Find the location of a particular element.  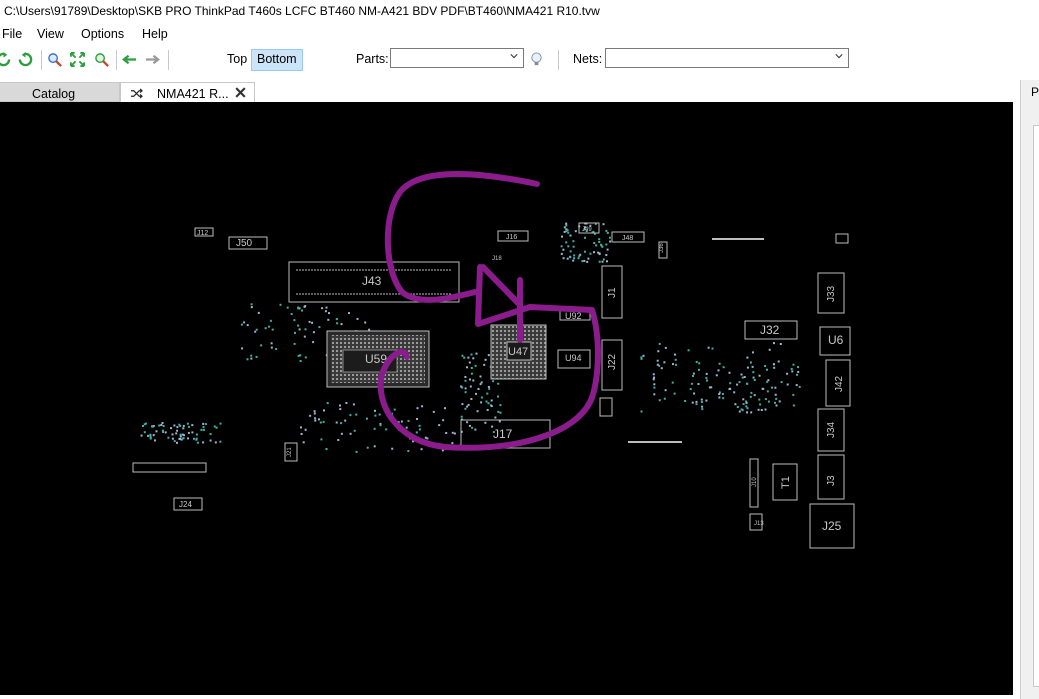

component-label: J43 is located at coordinates (372, 281).